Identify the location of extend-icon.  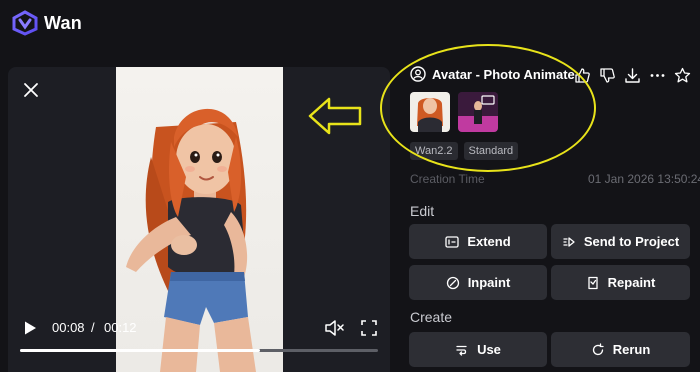
(452, 241).